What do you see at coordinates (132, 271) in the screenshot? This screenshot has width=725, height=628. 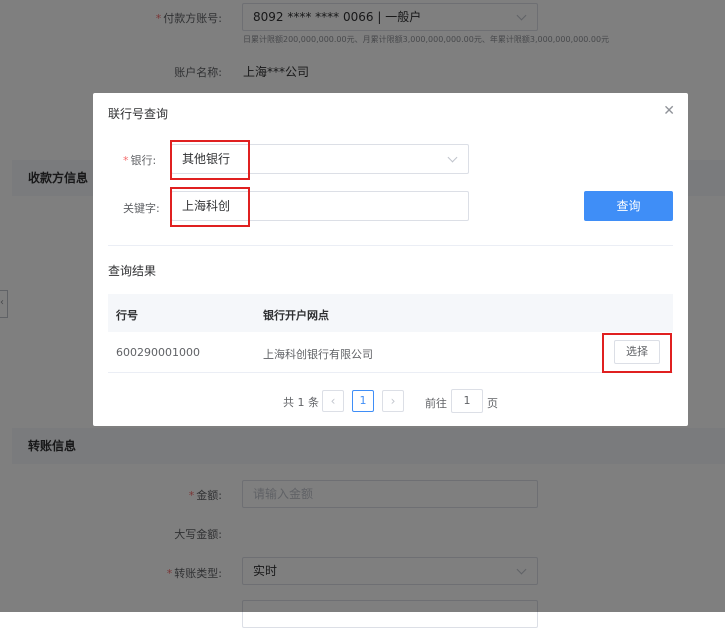 I see `results-title: 查询结果` at bounding box center [132, 271].